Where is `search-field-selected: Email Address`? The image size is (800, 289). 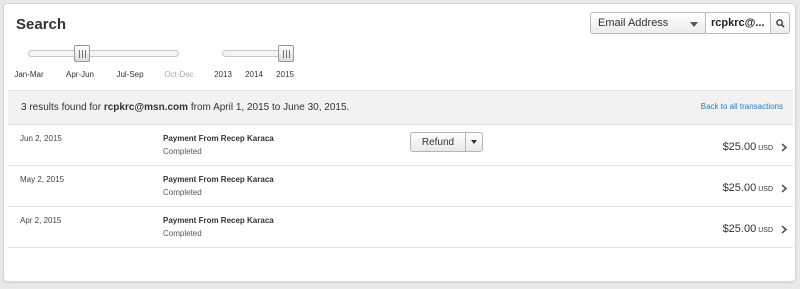 search-field-selected: Email Address is located at coordinates (633, 23).